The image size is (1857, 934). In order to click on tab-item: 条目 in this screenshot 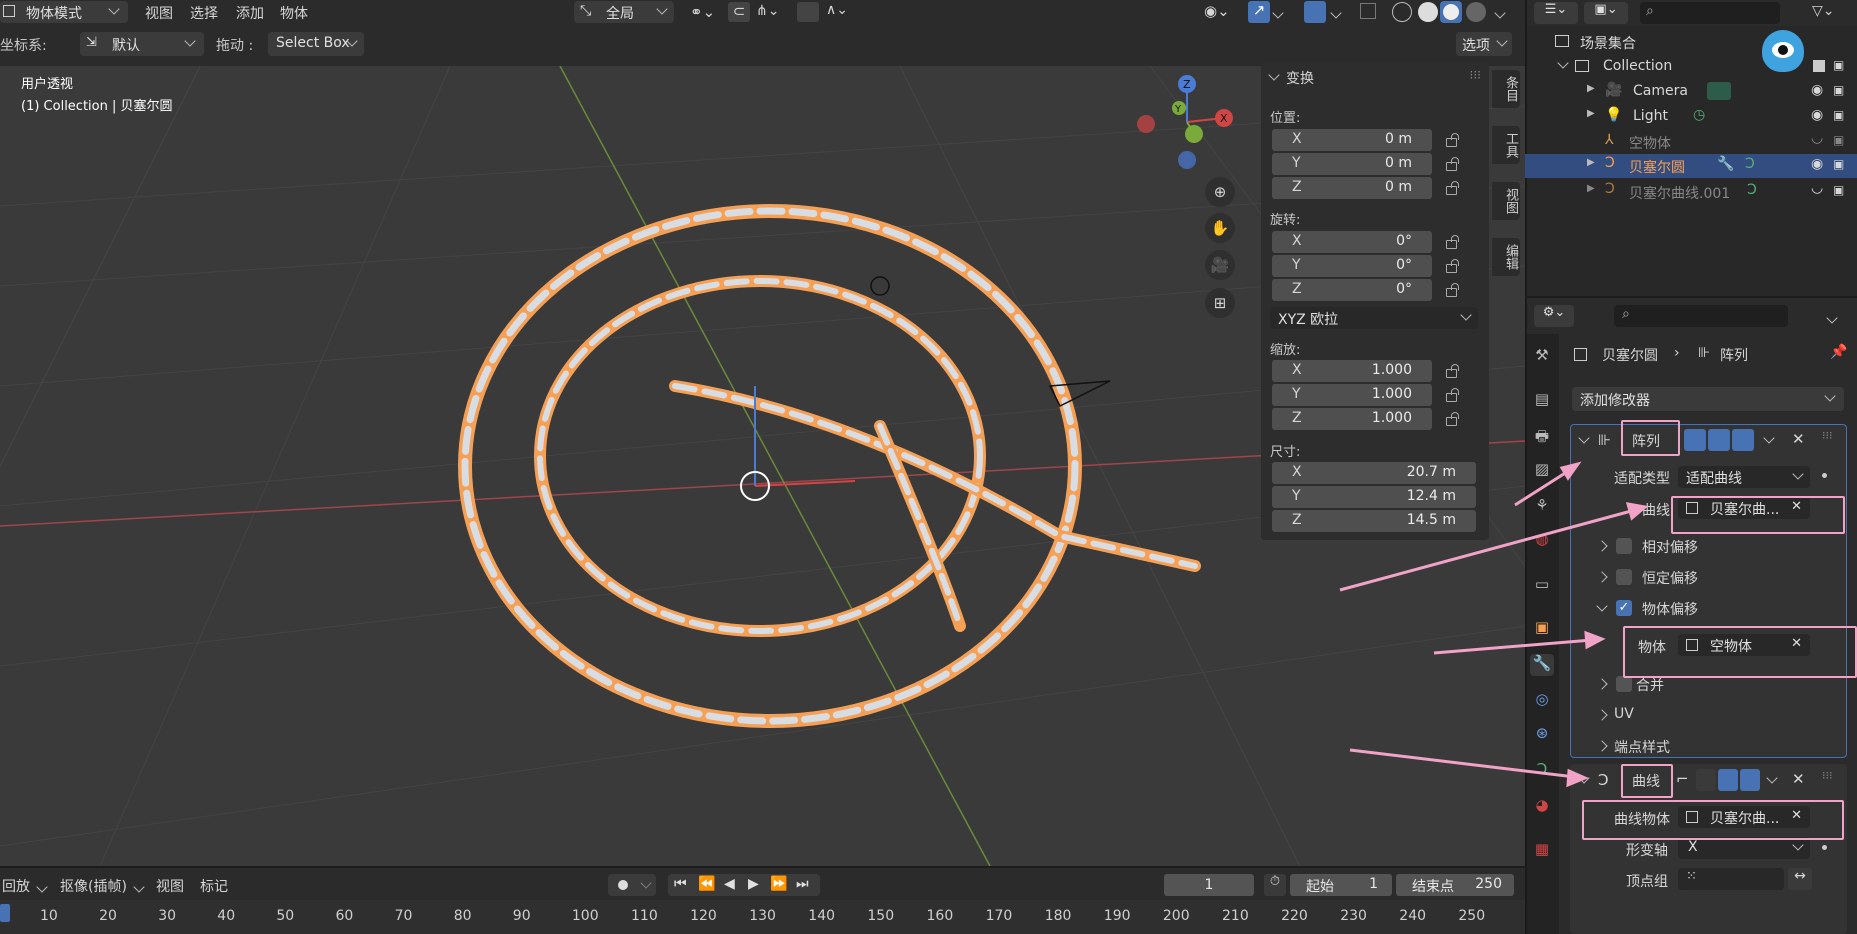, I will do `click(1506, 89)`.